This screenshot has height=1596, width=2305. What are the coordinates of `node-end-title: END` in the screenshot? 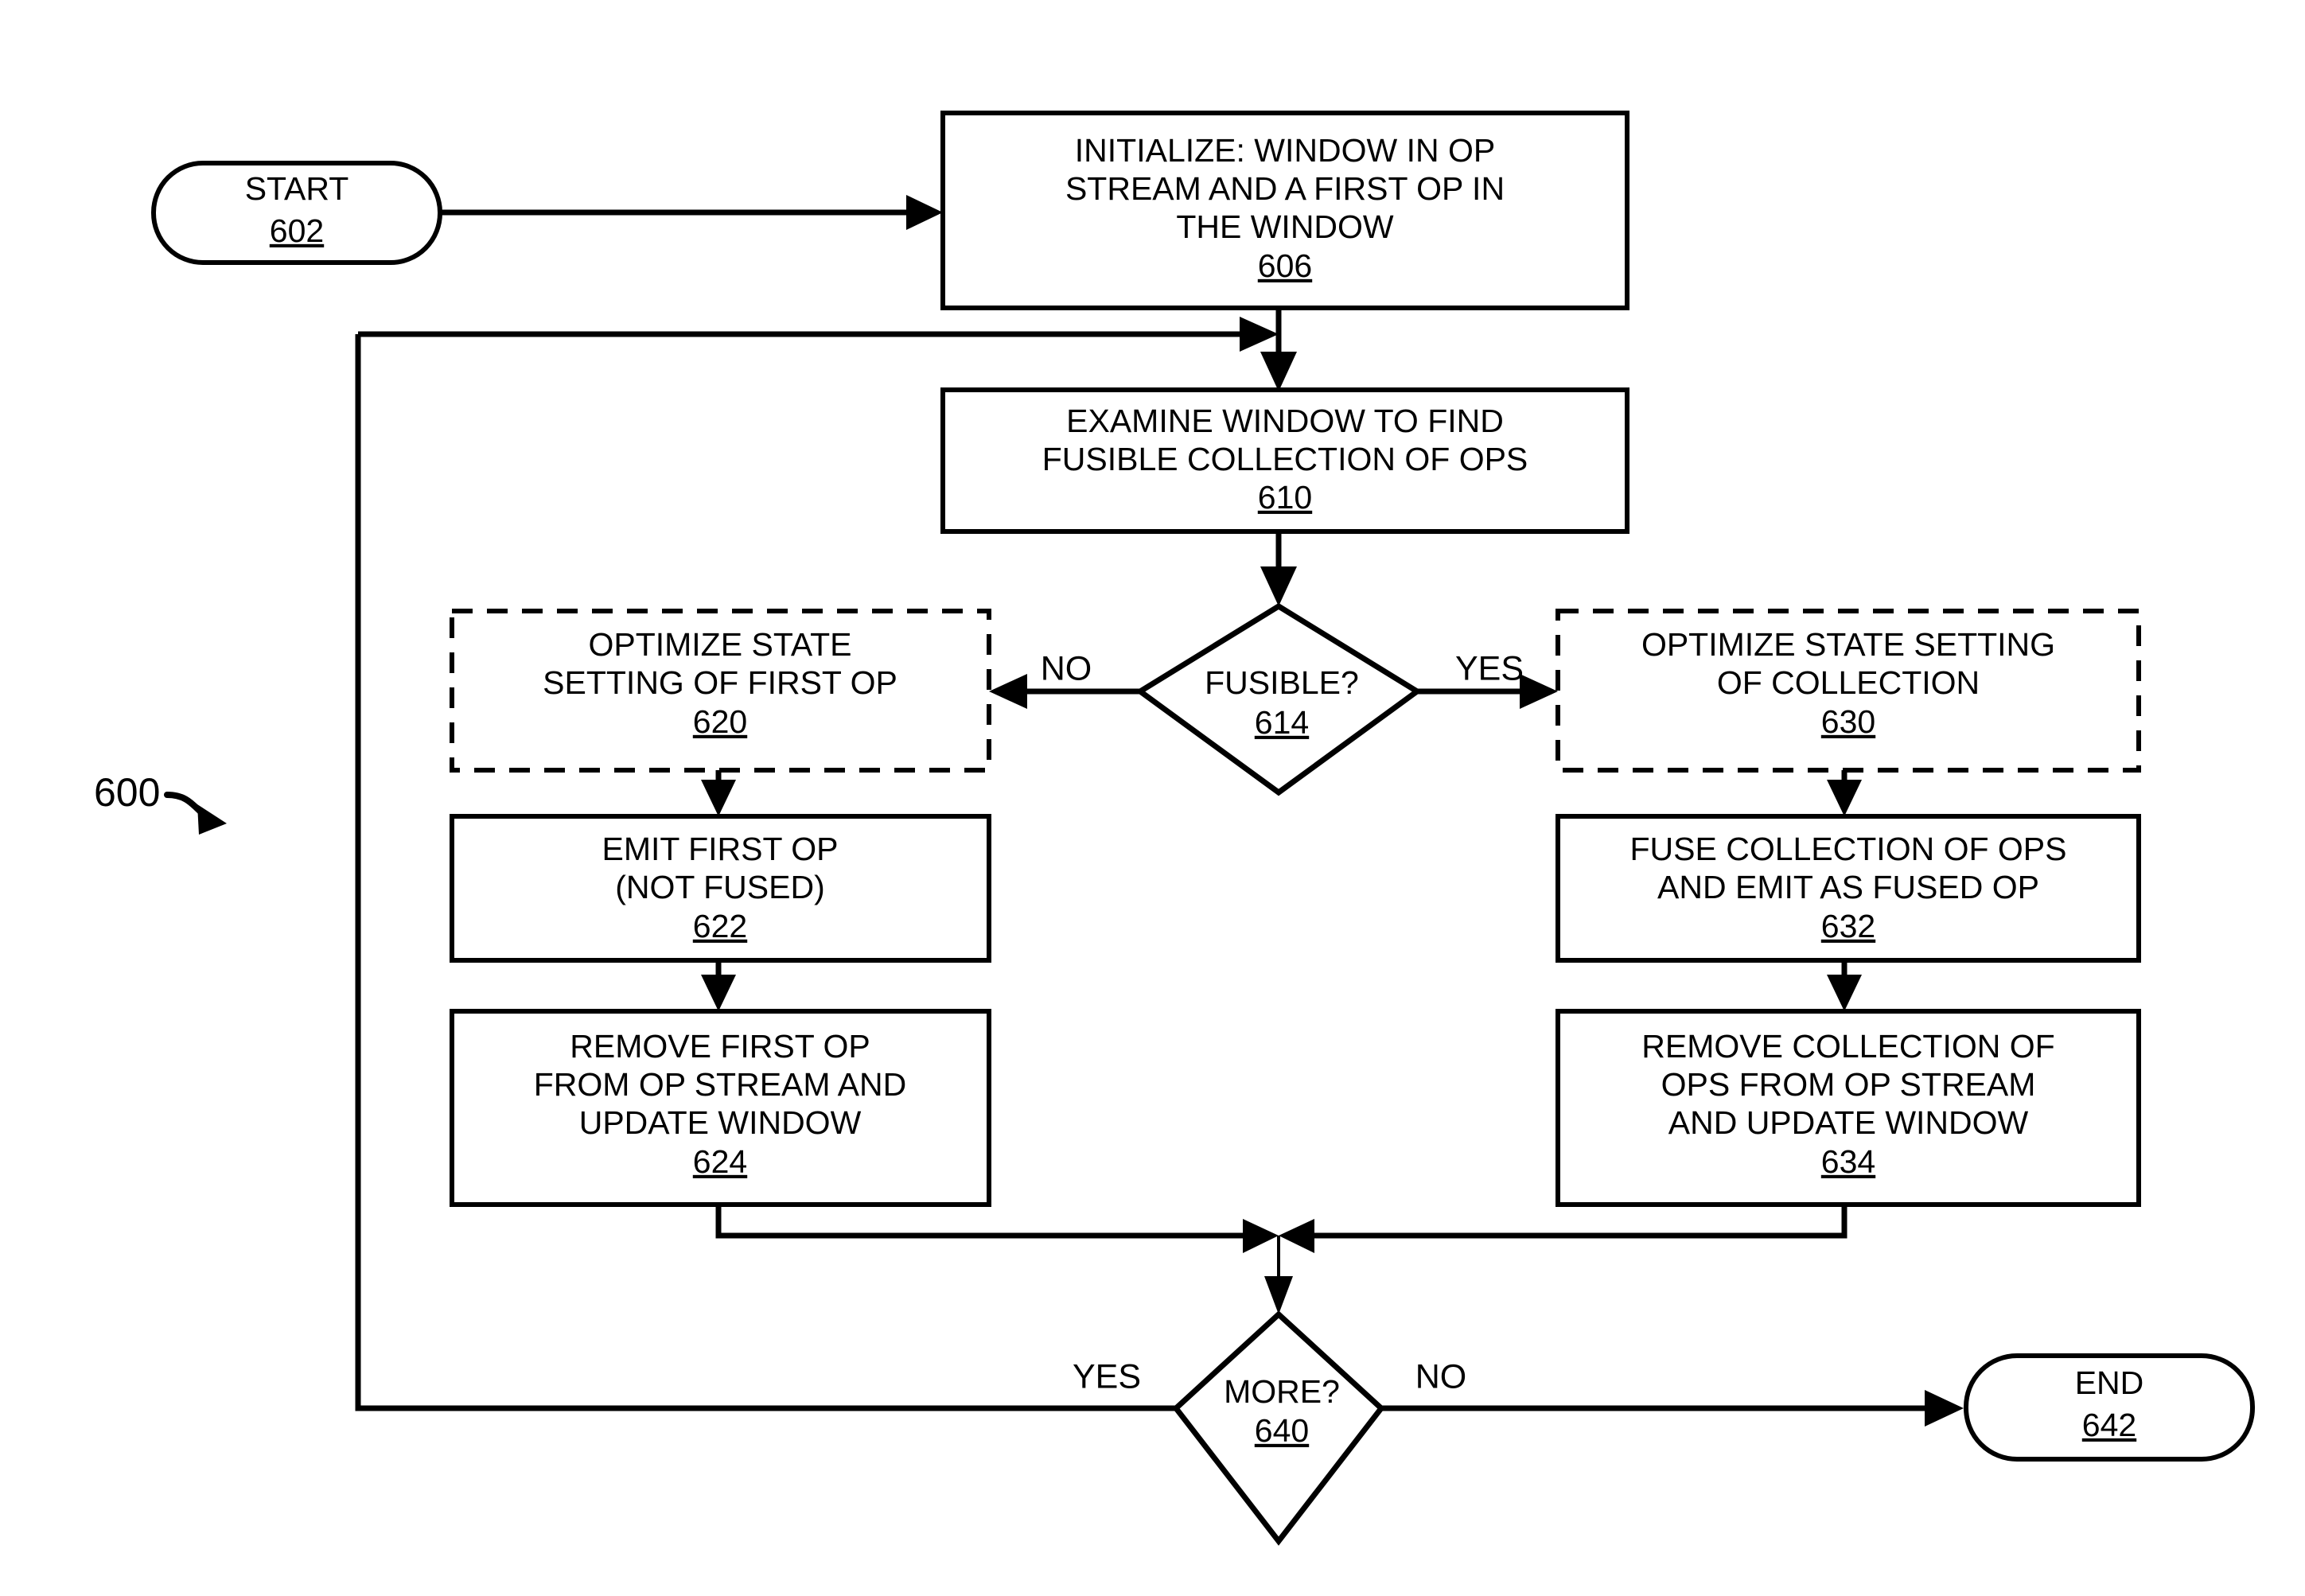 It's located at (2110, 1382).